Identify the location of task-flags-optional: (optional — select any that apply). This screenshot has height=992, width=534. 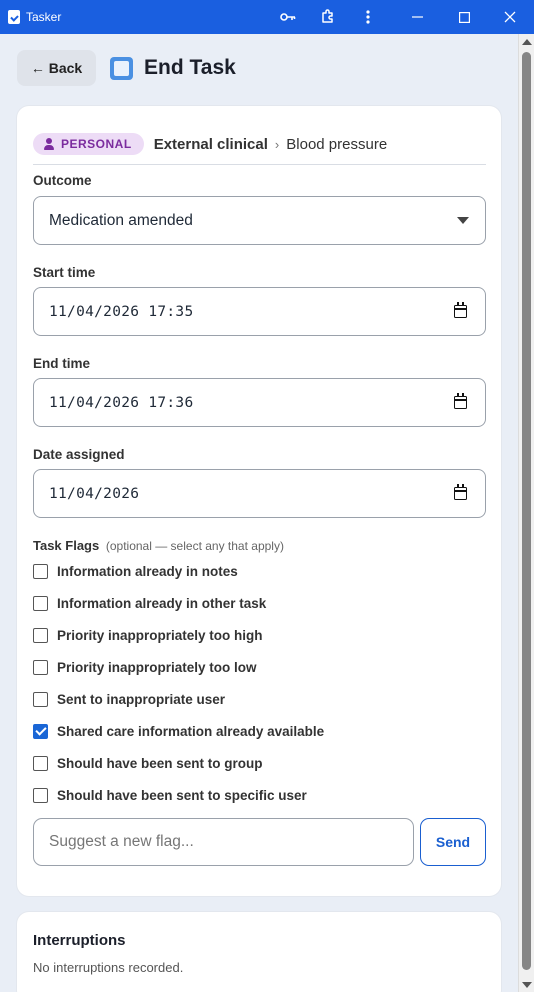
(194, 546).